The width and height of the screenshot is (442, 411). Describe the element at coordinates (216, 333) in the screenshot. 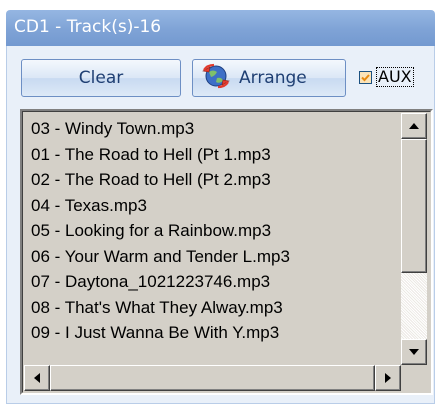

I see `list-item: 09 - I Just Wanna Be With Y.mp3` at that location.